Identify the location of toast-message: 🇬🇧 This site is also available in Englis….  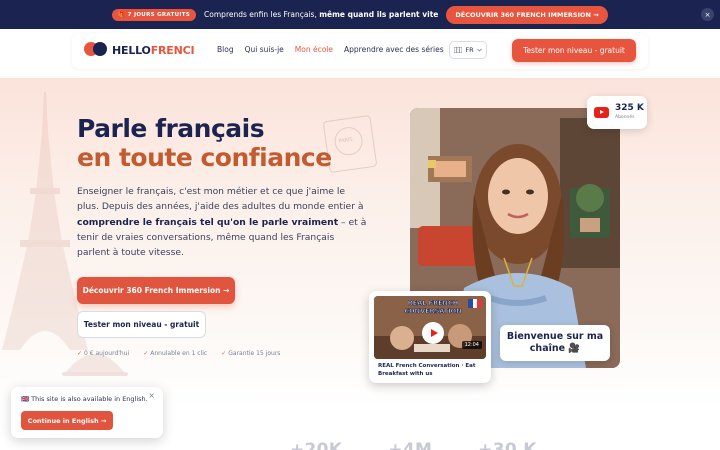
(84, 399).